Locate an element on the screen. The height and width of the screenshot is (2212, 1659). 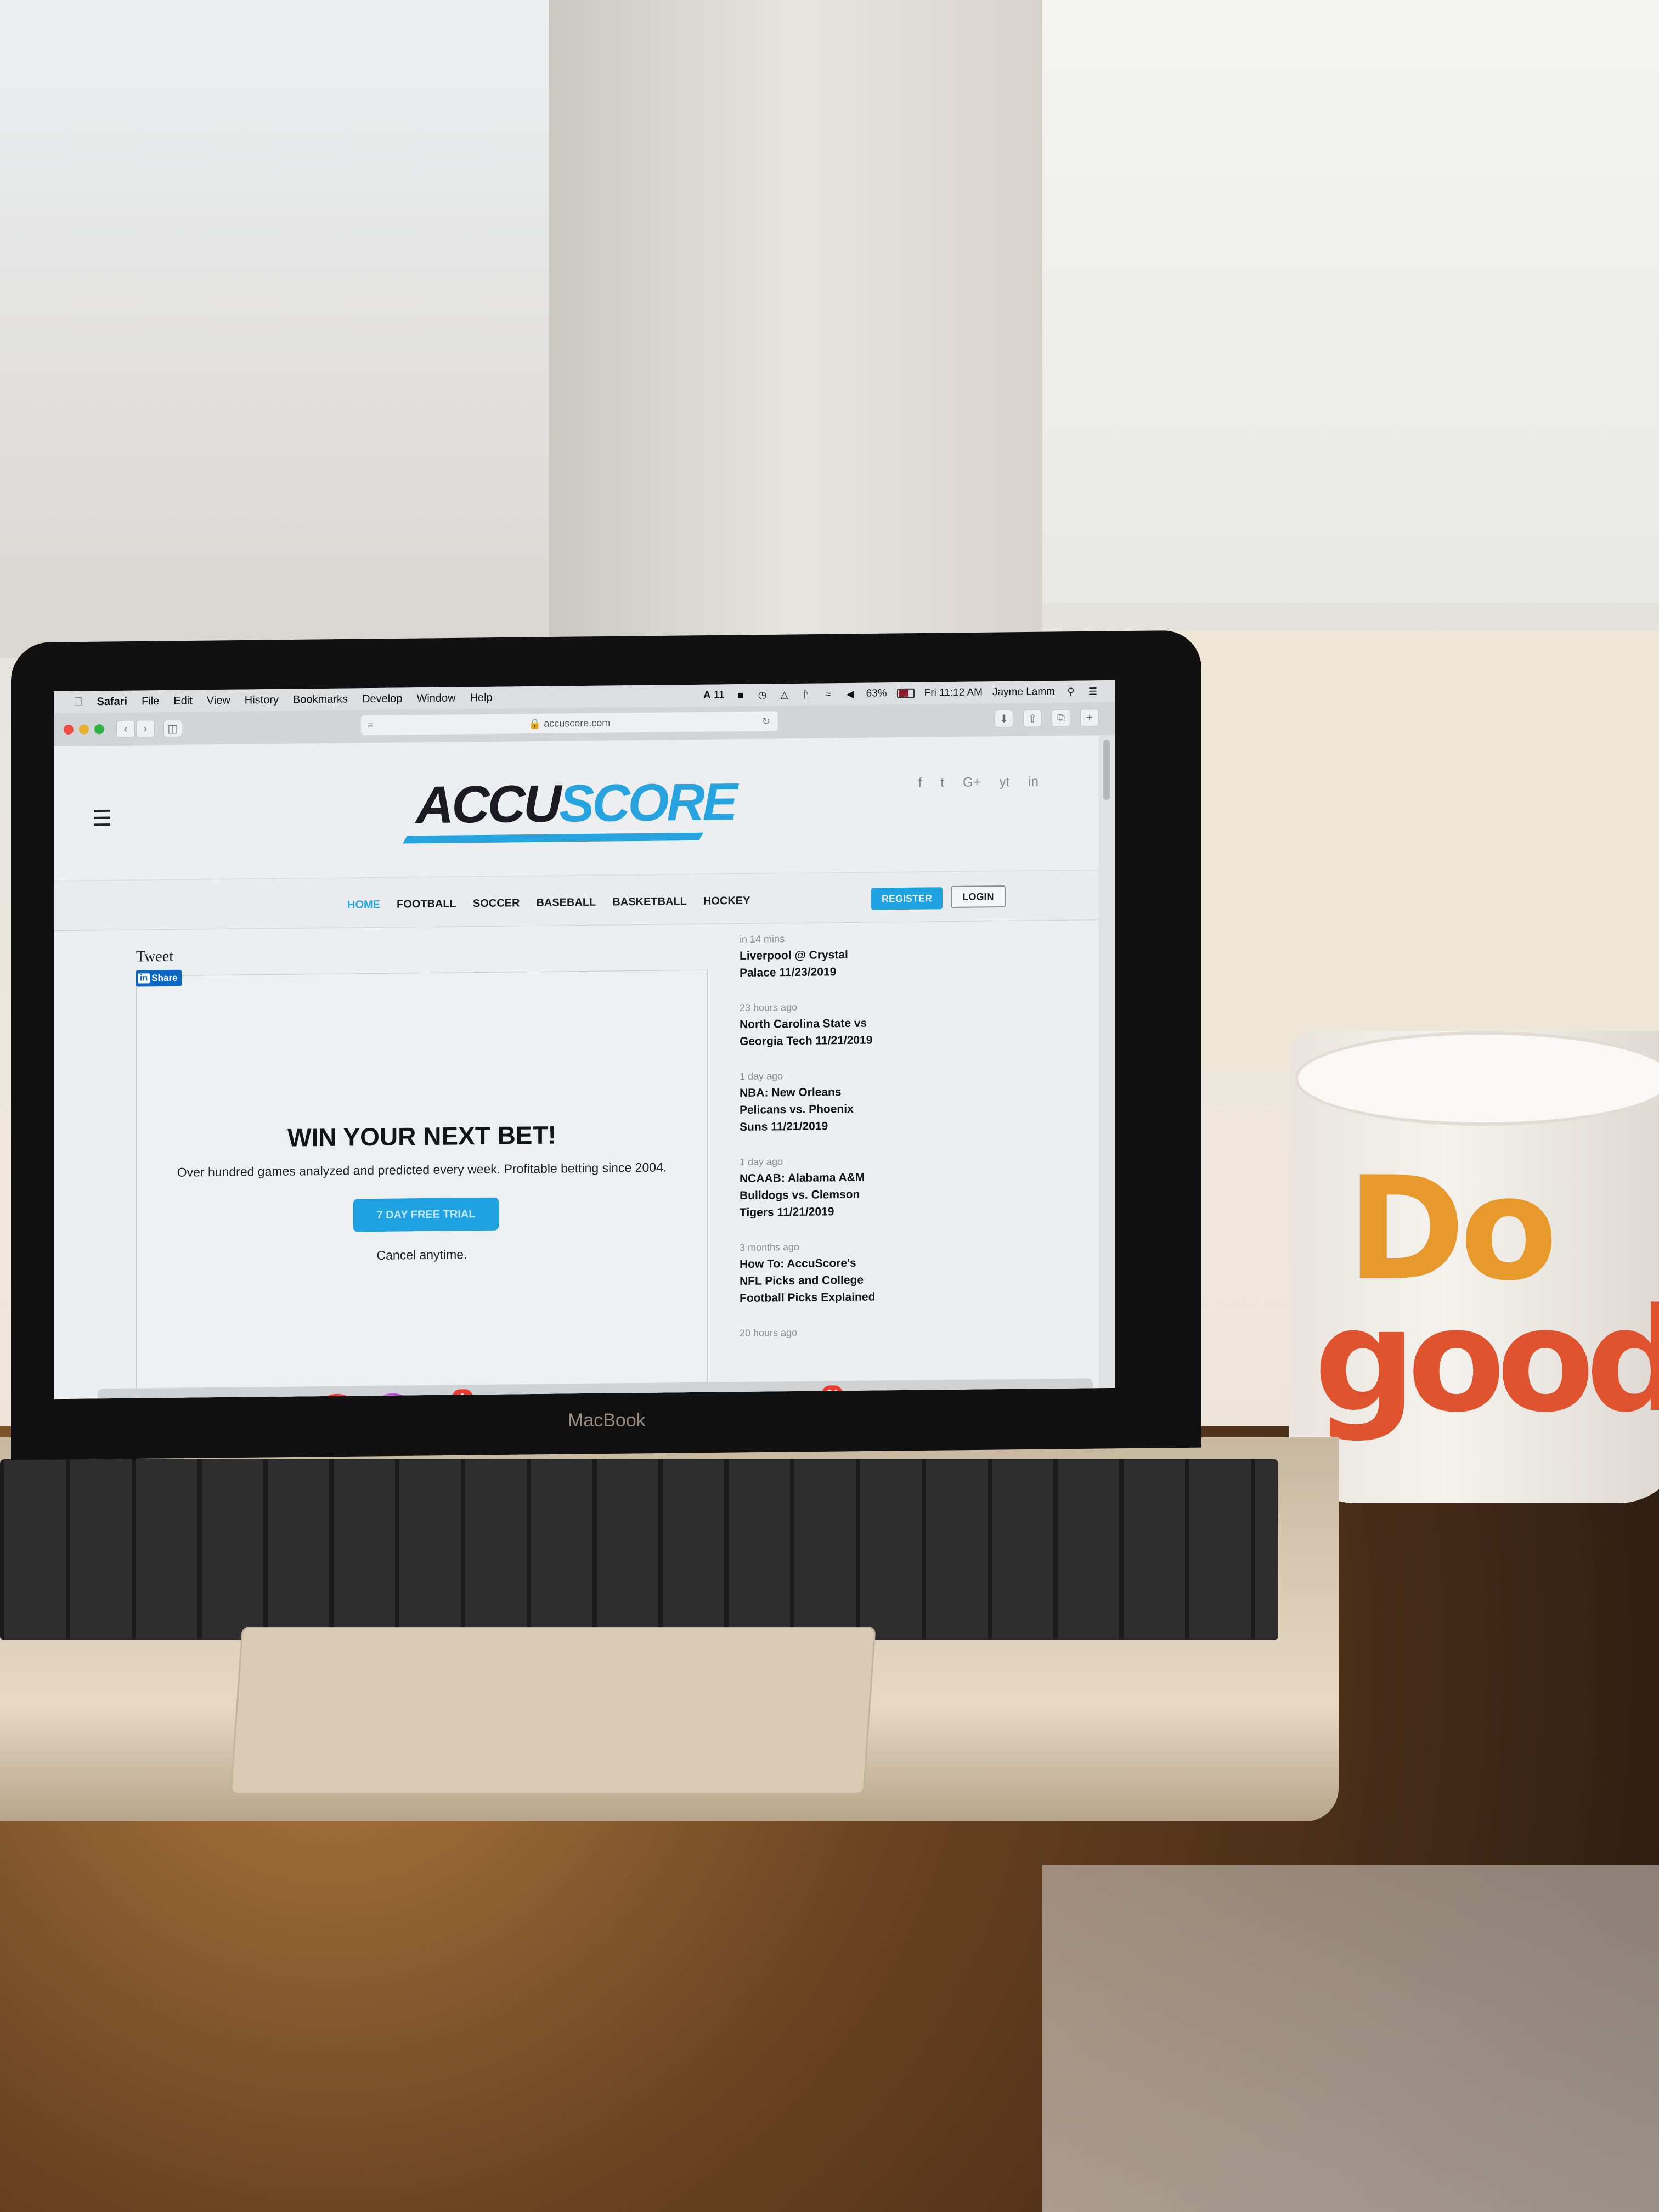
airplay-icon: △ is located at coordinates (785, 694).